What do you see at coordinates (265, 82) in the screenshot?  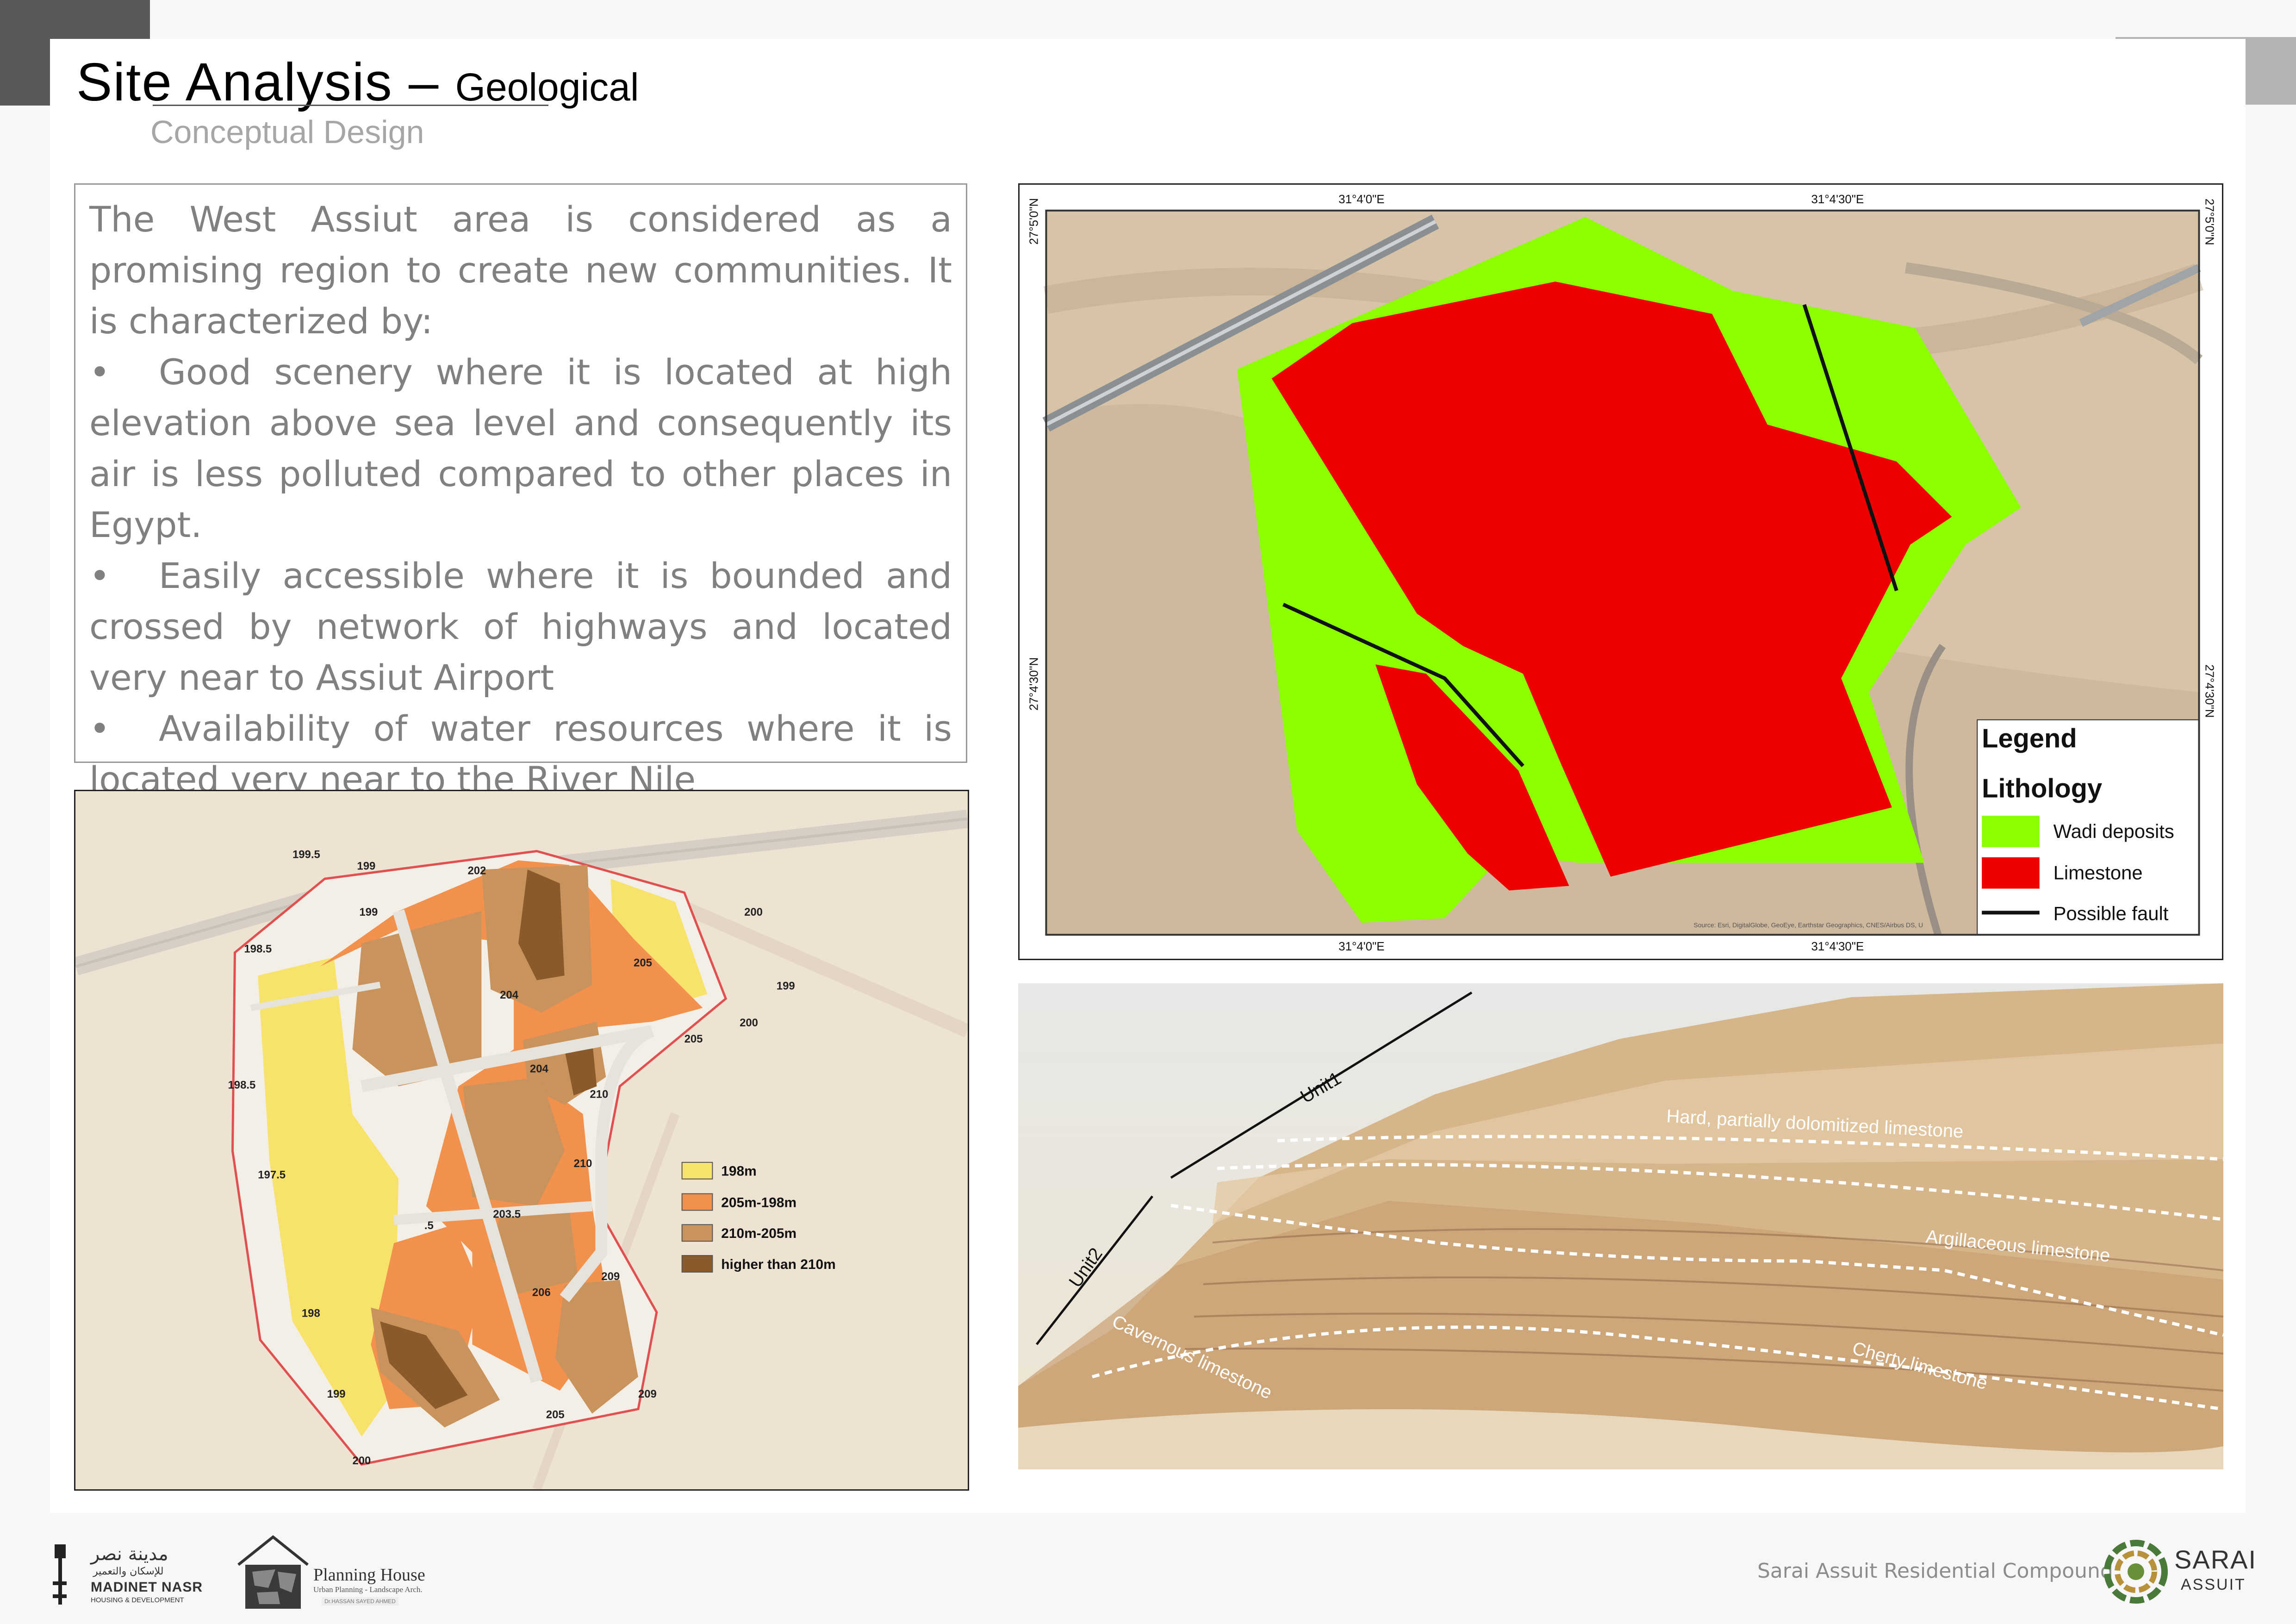 I see `title-main: Site Analysis –` at bounding box center [265, 82].